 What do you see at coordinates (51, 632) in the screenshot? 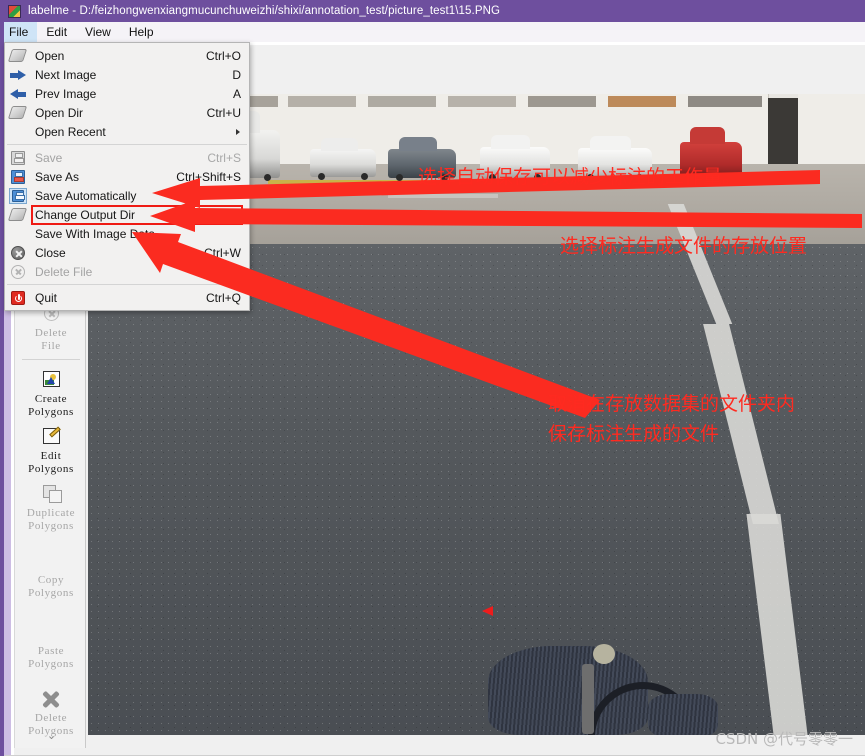
I see `paste-polygons-icon` at bounding box center [51, 632].